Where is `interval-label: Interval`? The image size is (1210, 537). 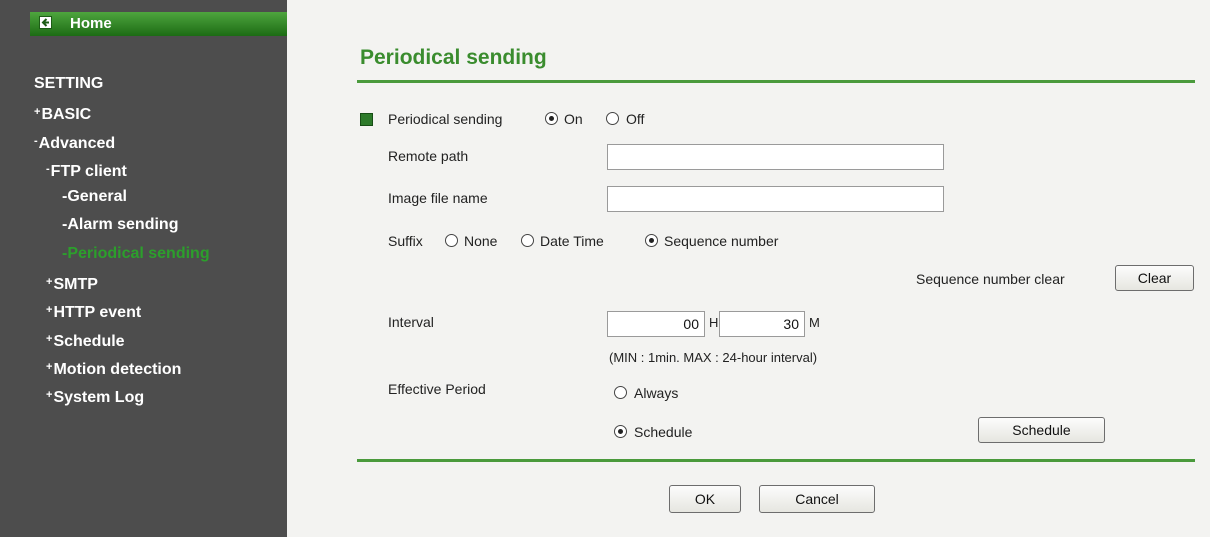 interval-label: Interval is located at coordinates (411, 322).